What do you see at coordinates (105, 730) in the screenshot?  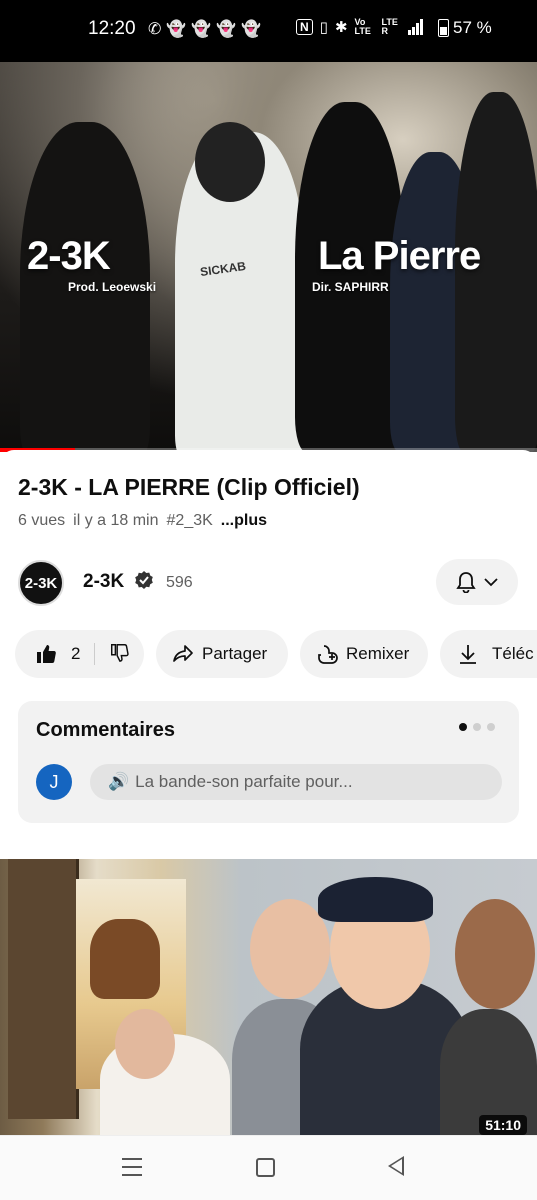 I see `comments-header: Commentaires` at bounding box center [105, 730].